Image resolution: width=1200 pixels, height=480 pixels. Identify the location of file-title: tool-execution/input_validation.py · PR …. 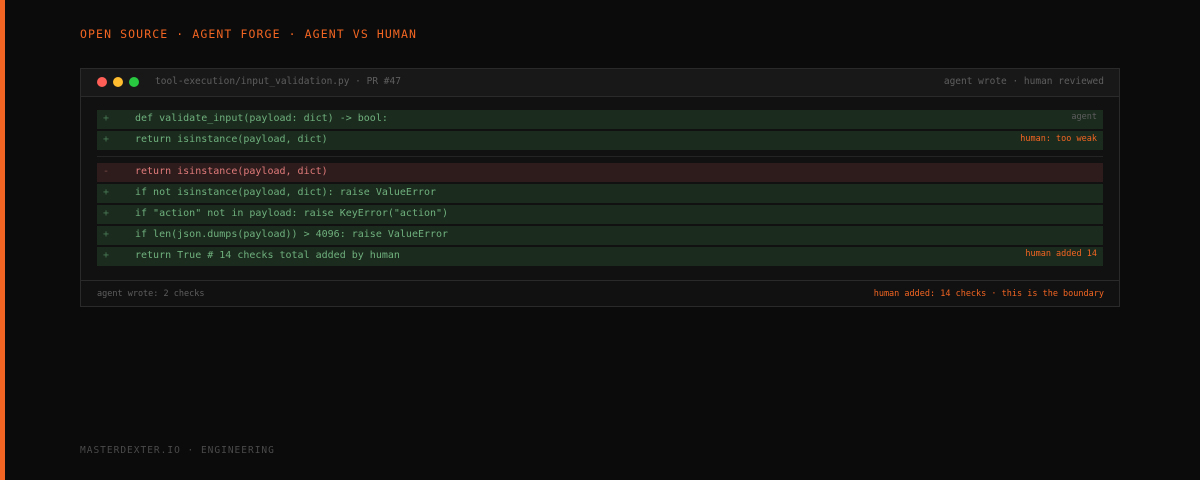
(278, 81).